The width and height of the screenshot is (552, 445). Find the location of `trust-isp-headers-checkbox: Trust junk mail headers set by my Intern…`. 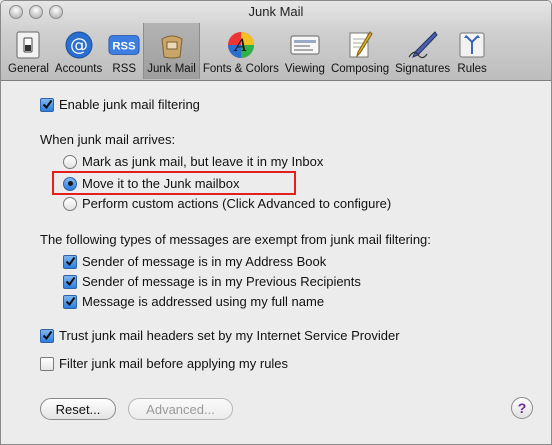

trust-isp-headers-checkbox: Trust junk mail headers set by my Intern… is located at coordinates (220, 335).